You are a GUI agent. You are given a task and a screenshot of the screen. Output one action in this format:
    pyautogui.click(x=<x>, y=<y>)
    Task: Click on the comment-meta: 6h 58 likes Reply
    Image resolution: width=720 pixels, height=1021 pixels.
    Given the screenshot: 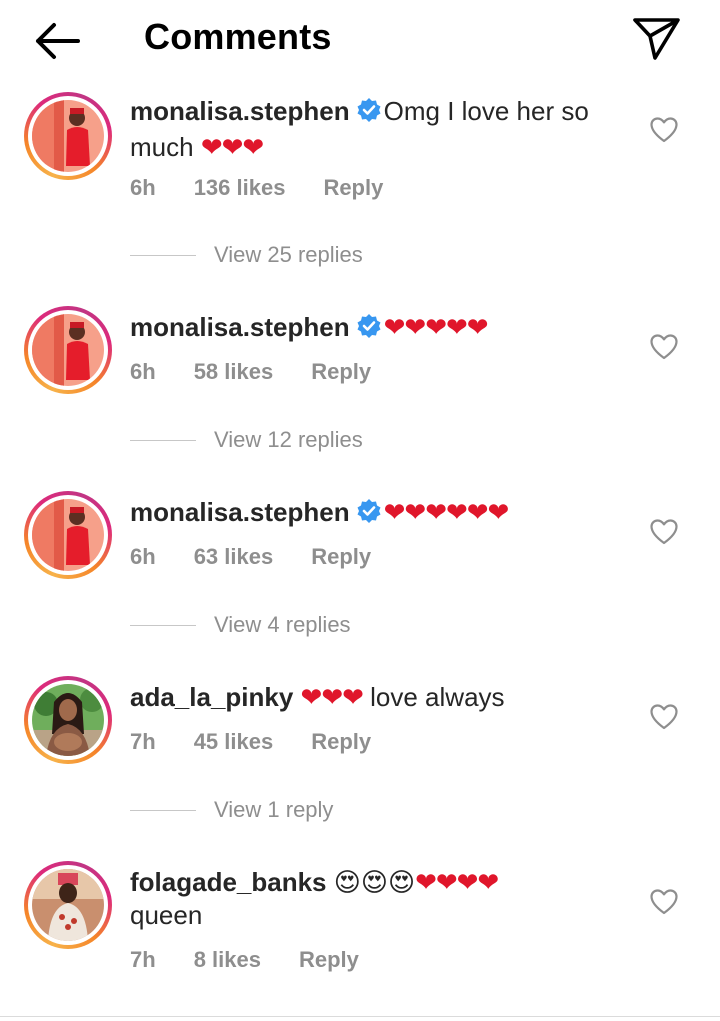 What is the action you would take?
    pyautogui.click(x=269, y=372)
    